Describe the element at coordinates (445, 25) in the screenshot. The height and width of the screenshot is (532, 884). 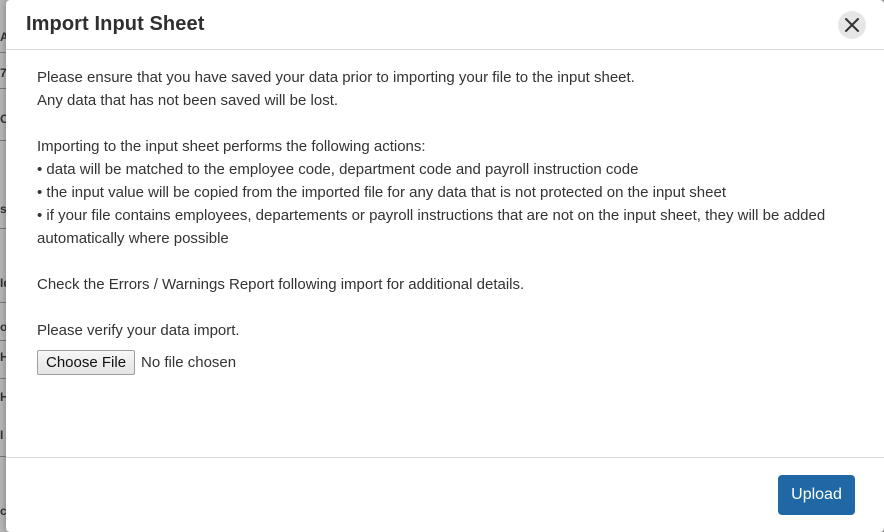
I see `dialog-header: Import Input Sheet` at that location.